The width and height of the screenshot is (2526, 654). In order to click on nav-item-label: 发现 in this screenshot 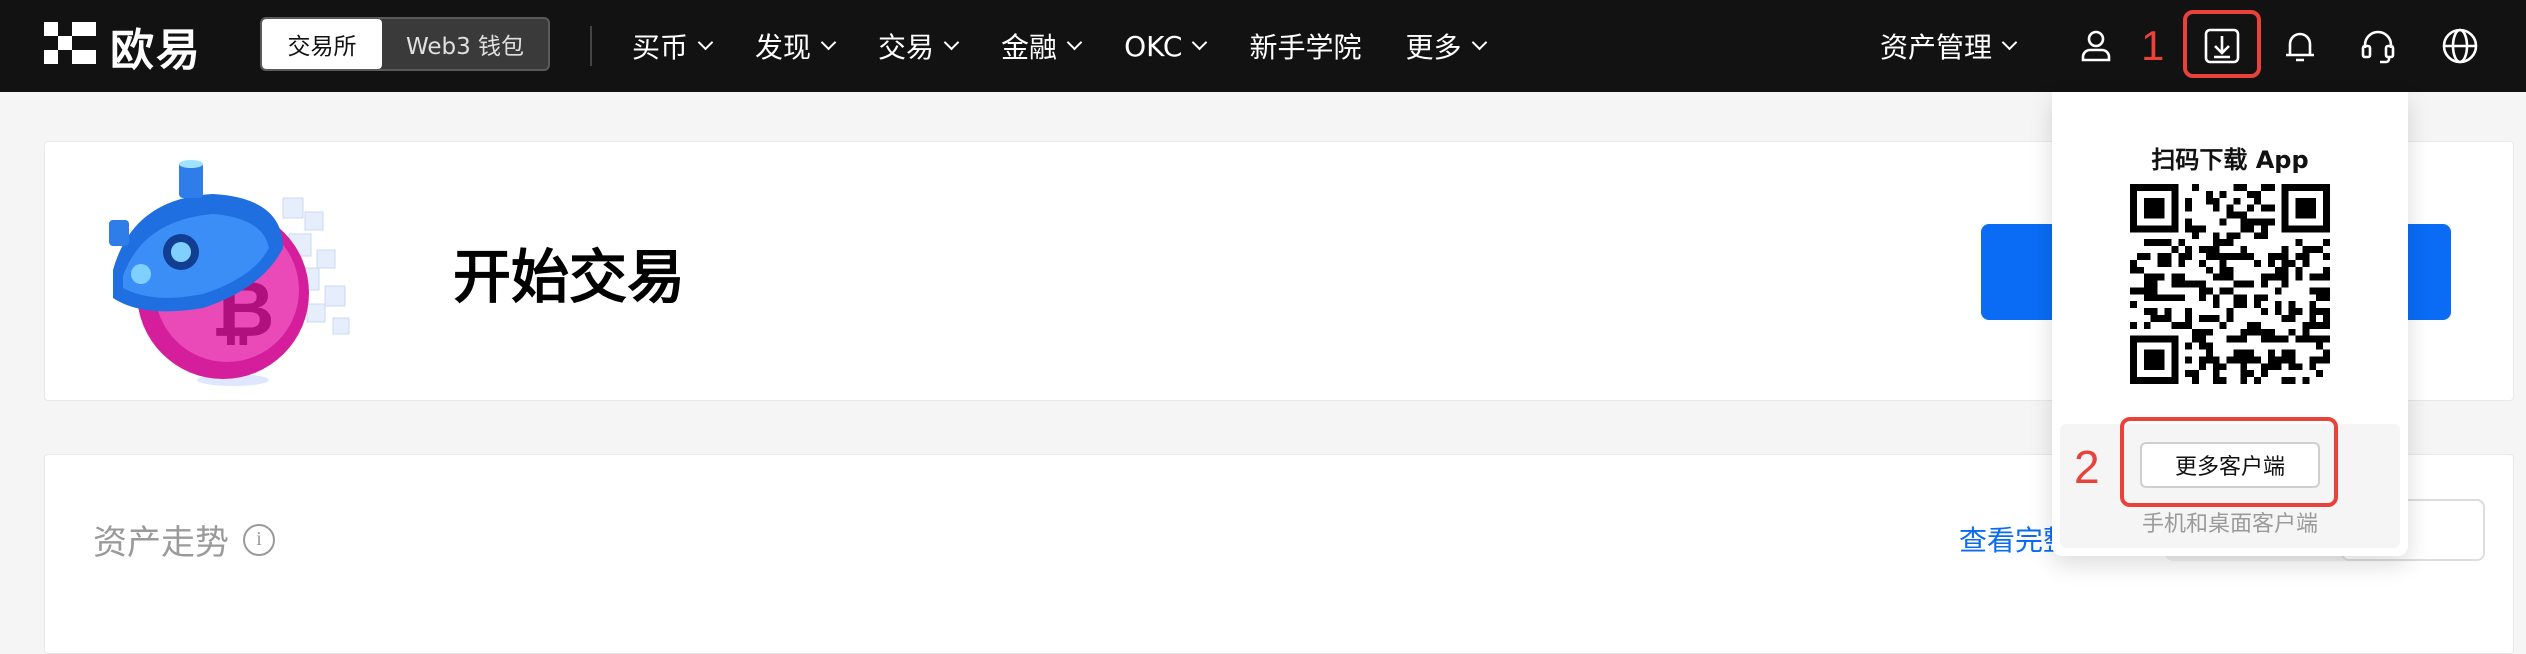, I will do `click(783, 47)`.